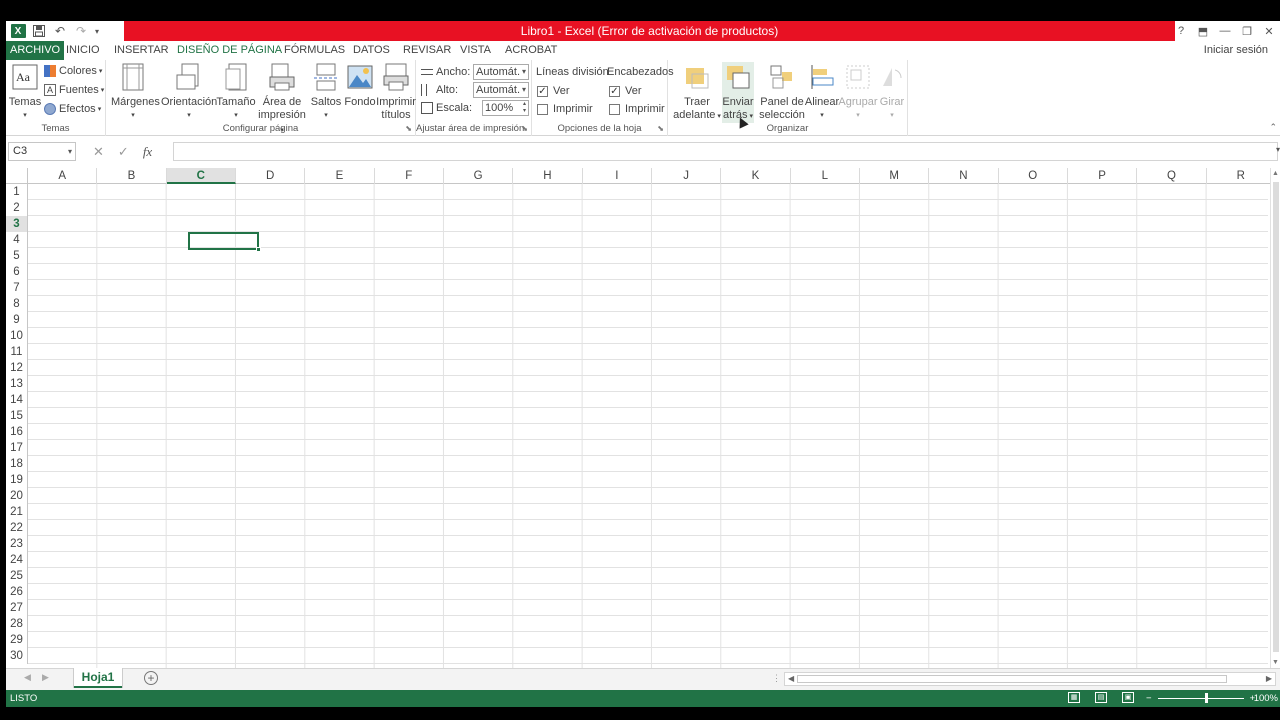  I want to click on margenes-button: Márgenes ▾, so click(135, 92).